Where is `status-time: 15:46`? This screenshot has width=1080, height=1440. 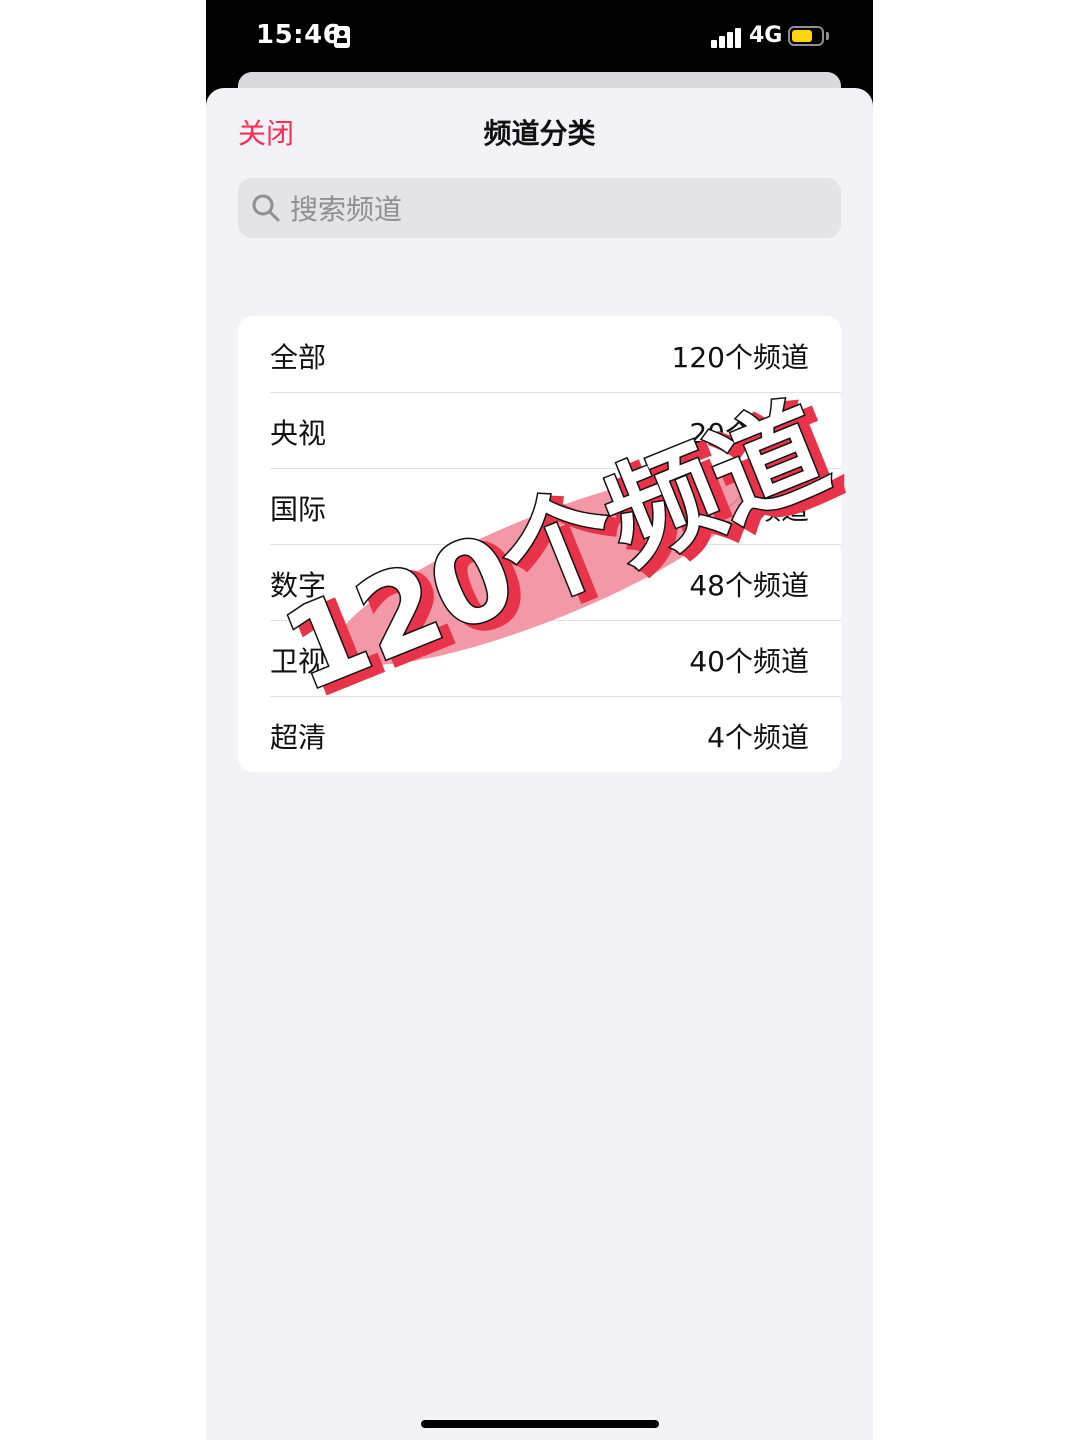 status-time: 15:46 is located at coordinates (299, 35).